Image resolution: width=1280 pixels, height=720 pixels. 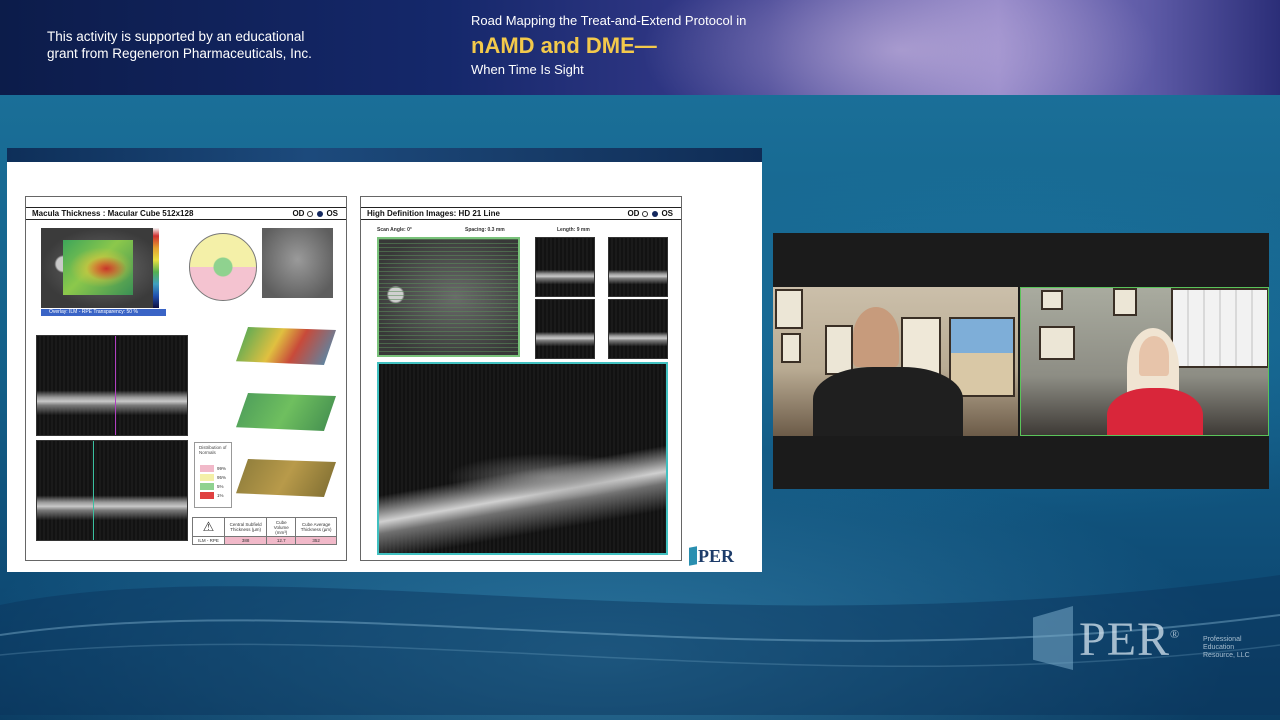 I want to click on warning-icon: ⚠, so click(x=208, y=526).